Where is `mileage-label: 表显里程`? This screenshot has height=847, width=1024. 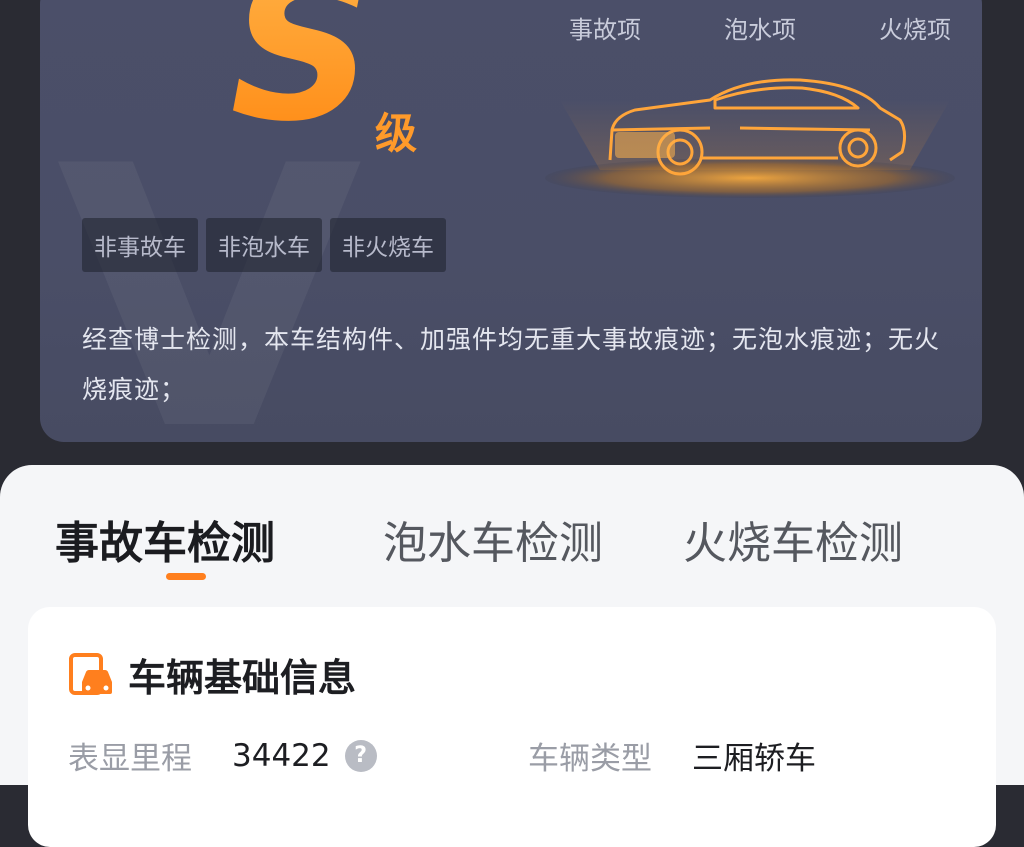 mileage-label: 表显里程 is located at coordinates (130, 759).